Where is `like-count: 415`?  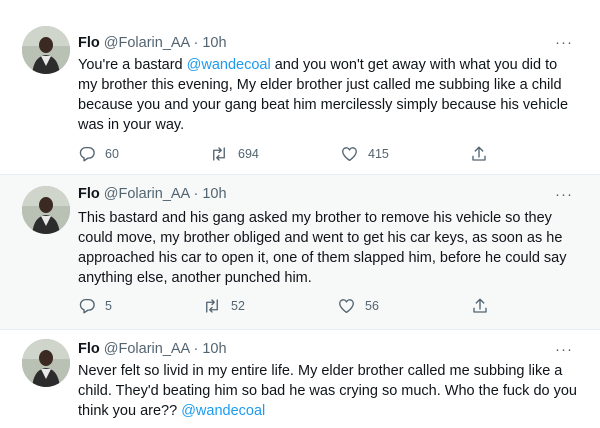 like-count: 415 is located at coordinates (378, 154).